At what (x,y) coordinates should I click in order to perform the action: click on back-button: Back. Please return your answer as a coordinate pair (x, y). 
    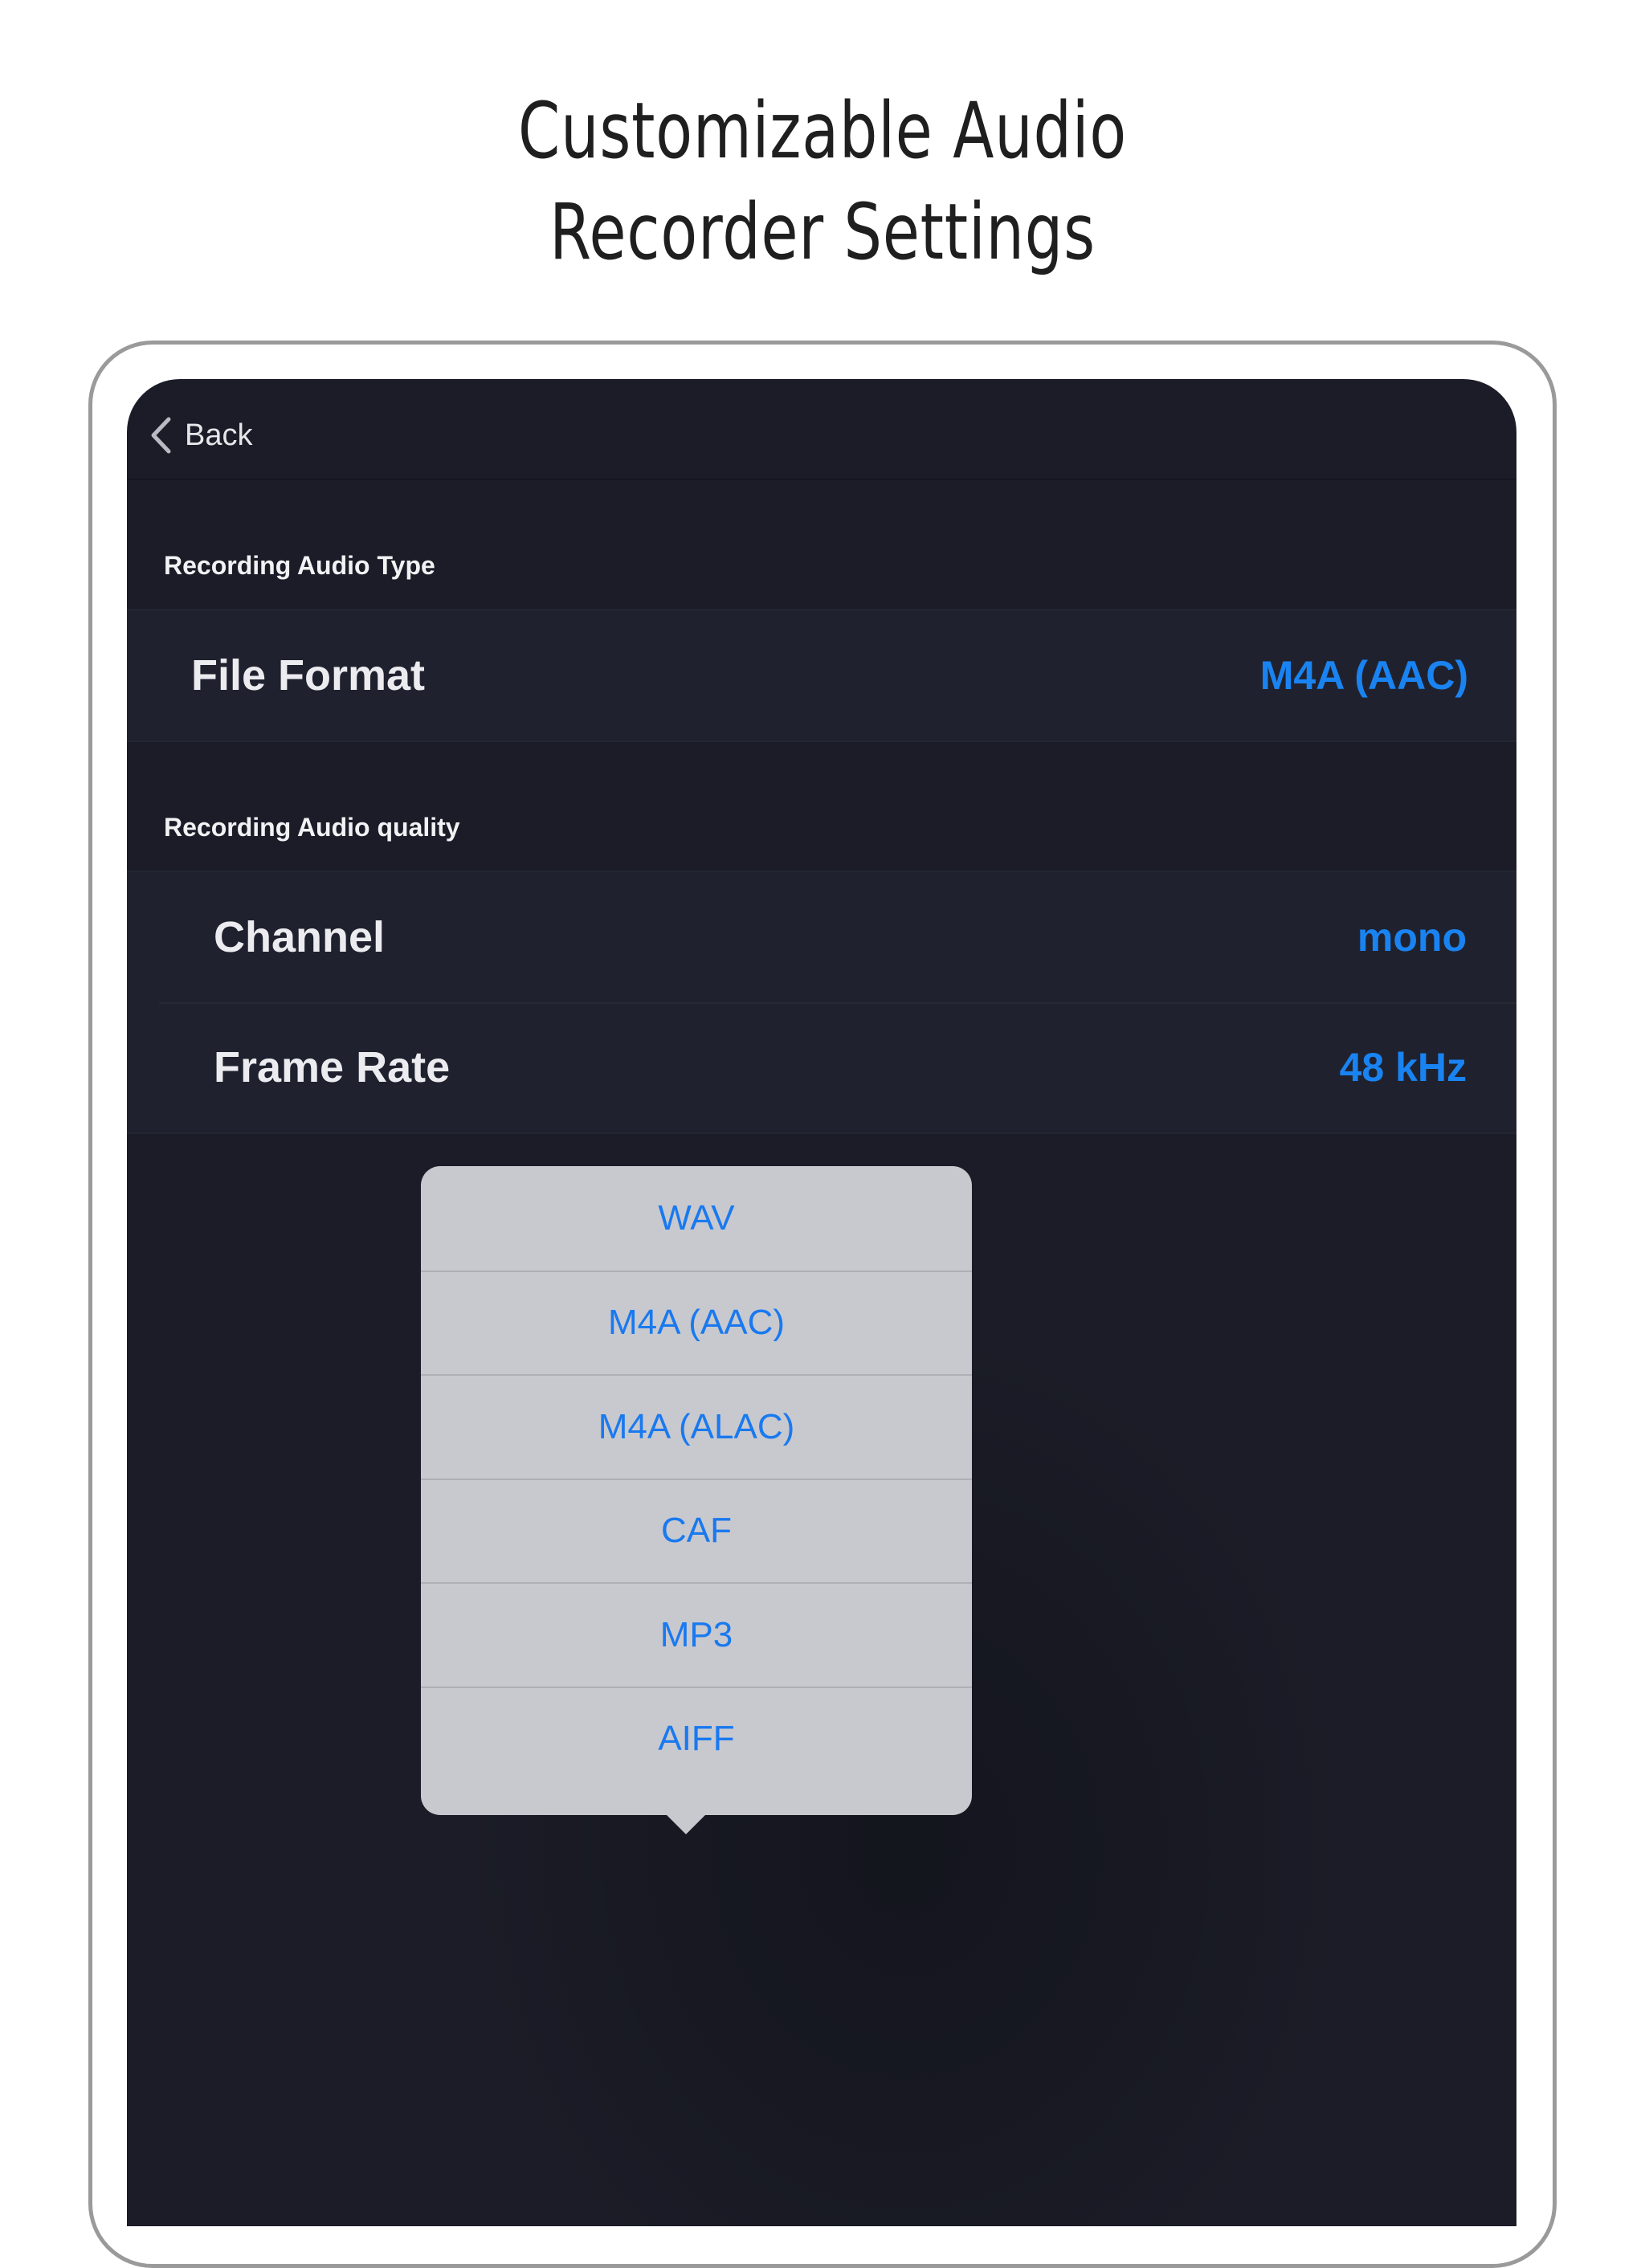
    Looking at the image, I should click on (201, 435).